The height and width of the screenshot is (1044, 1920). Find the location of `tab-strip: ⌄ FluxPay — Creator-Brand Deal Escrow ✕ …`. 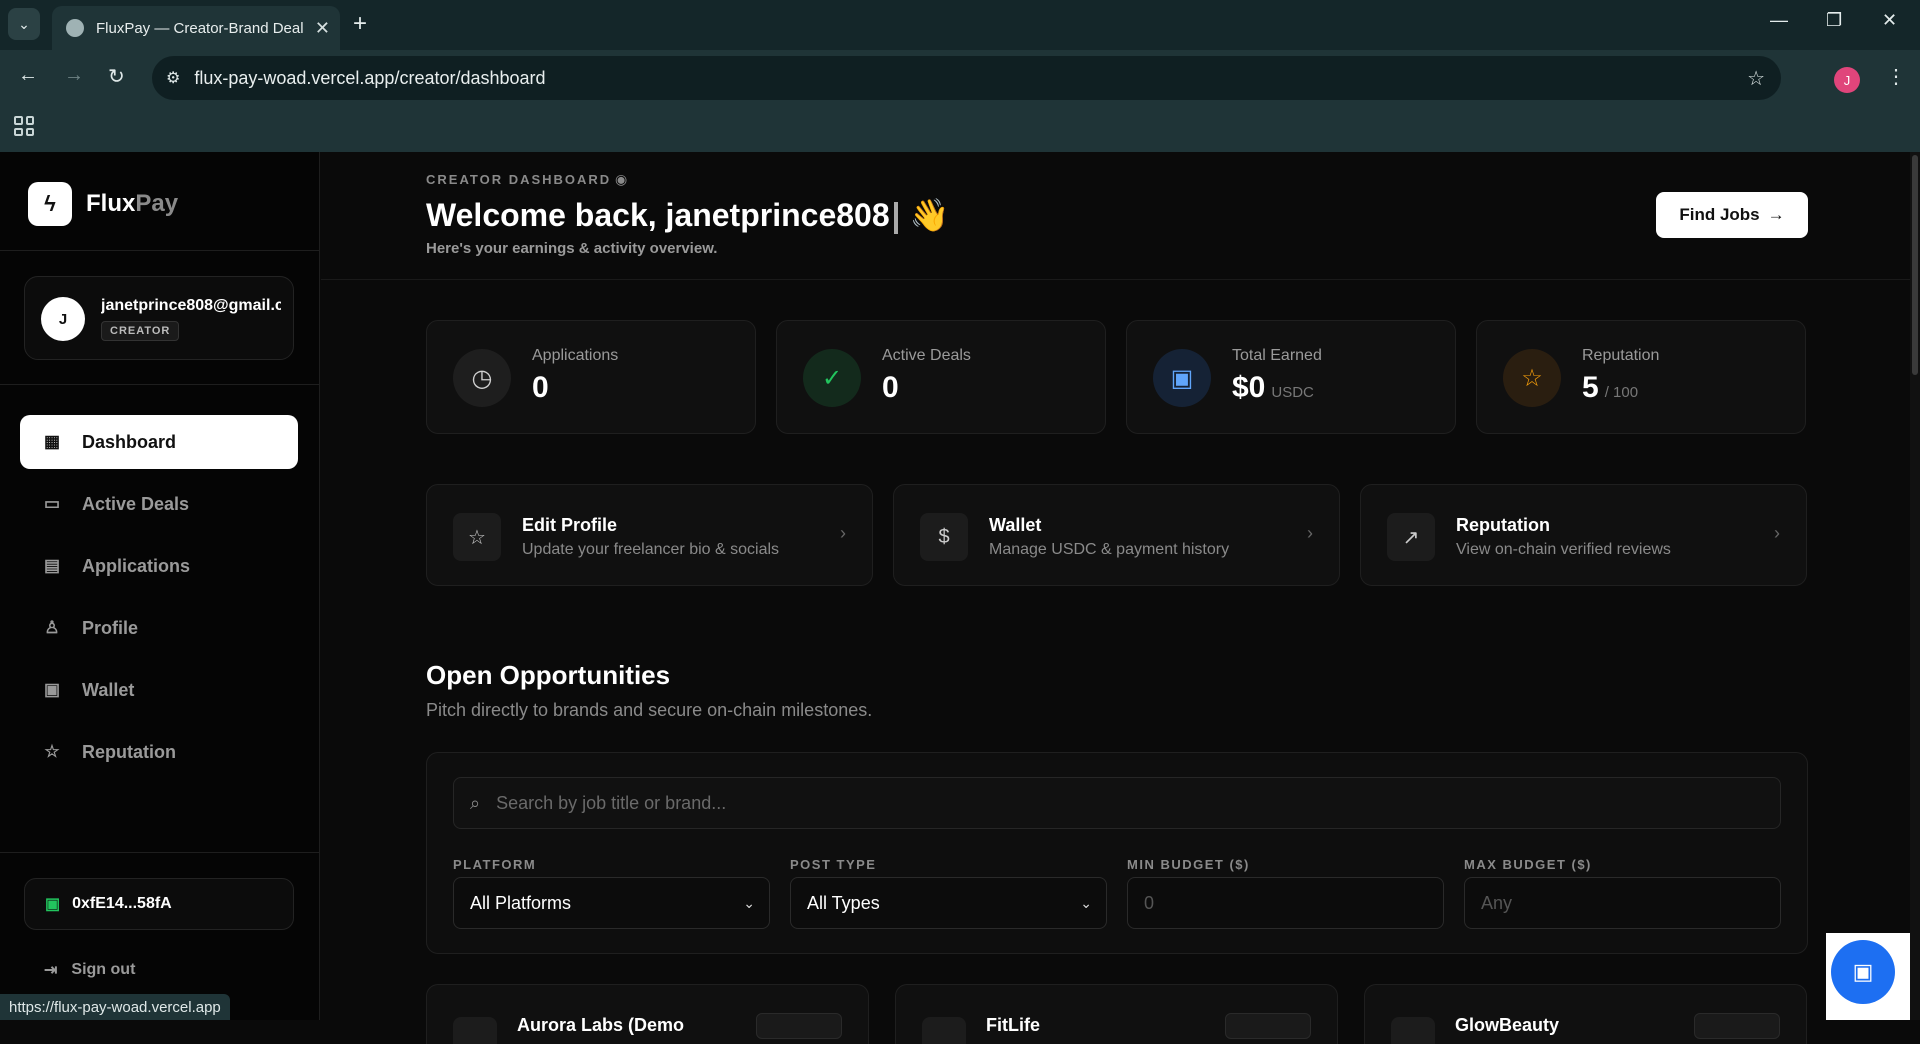

tab-strip: ⌄ FluxPay — Creator-Brand Deal Escrow ✕ … is located at coordinates (960, 25).